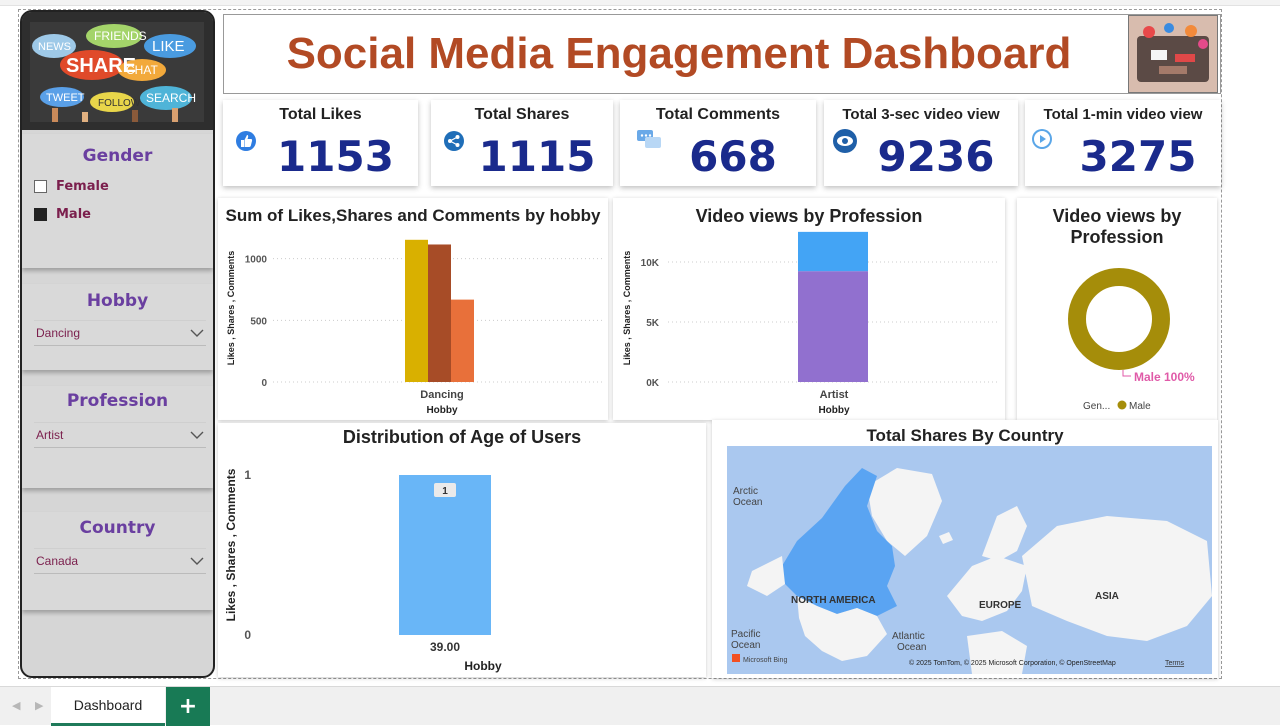  What do you see at coordinates (54, 47) in the screenshot?
I see `logo-word-news: NEWS` at bounding box center [54, 47].